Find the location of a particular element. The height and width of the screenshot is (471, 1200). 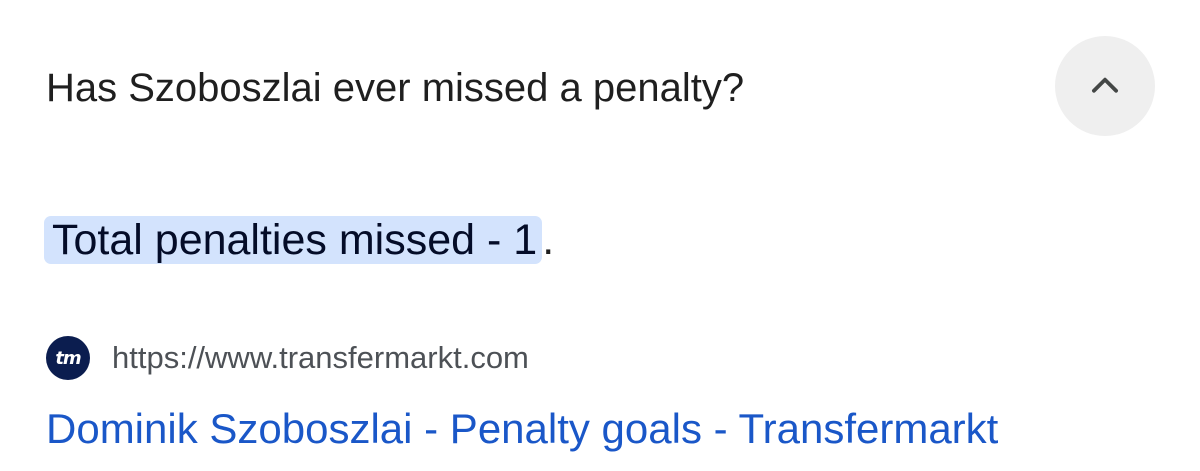

transfermarkt-logo-icon: tm is located at coordinates (68, 358).